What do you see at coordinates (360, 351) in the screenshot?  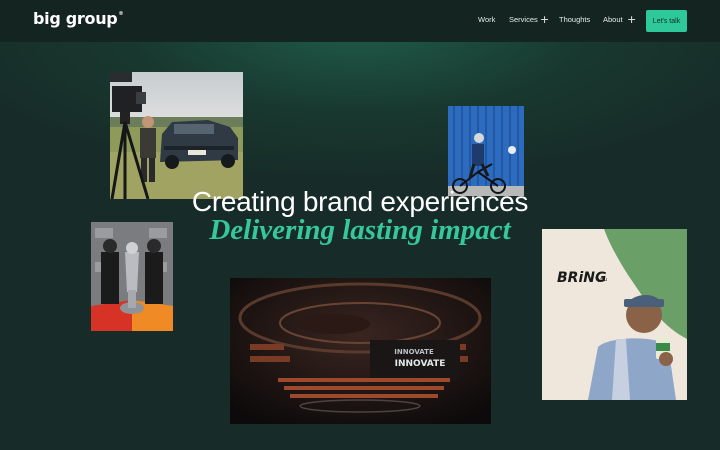 I see `stage-photo: INNOVATE INNOVATE` at bounding box center [360, 351].